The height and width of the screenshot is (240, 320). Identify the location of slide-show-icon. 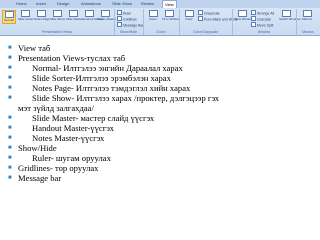
(57, 13).